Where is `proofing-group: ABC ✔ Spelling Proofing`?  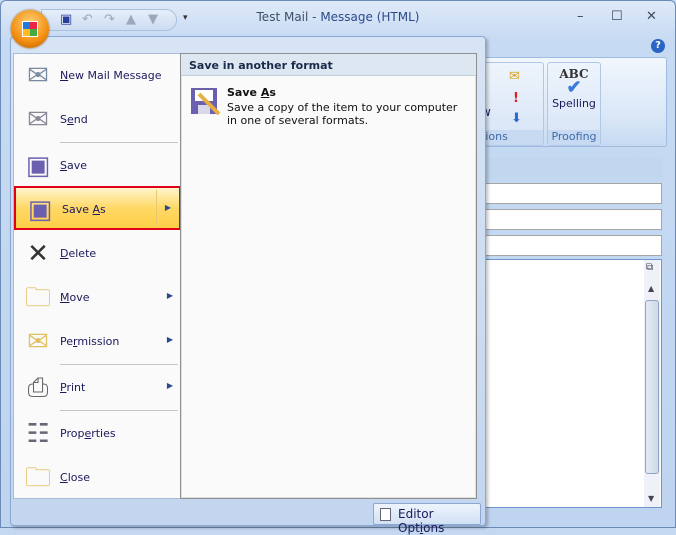 proofing-group: ABC ✔ Spelling Proofing is located at coordinates (574, 104).